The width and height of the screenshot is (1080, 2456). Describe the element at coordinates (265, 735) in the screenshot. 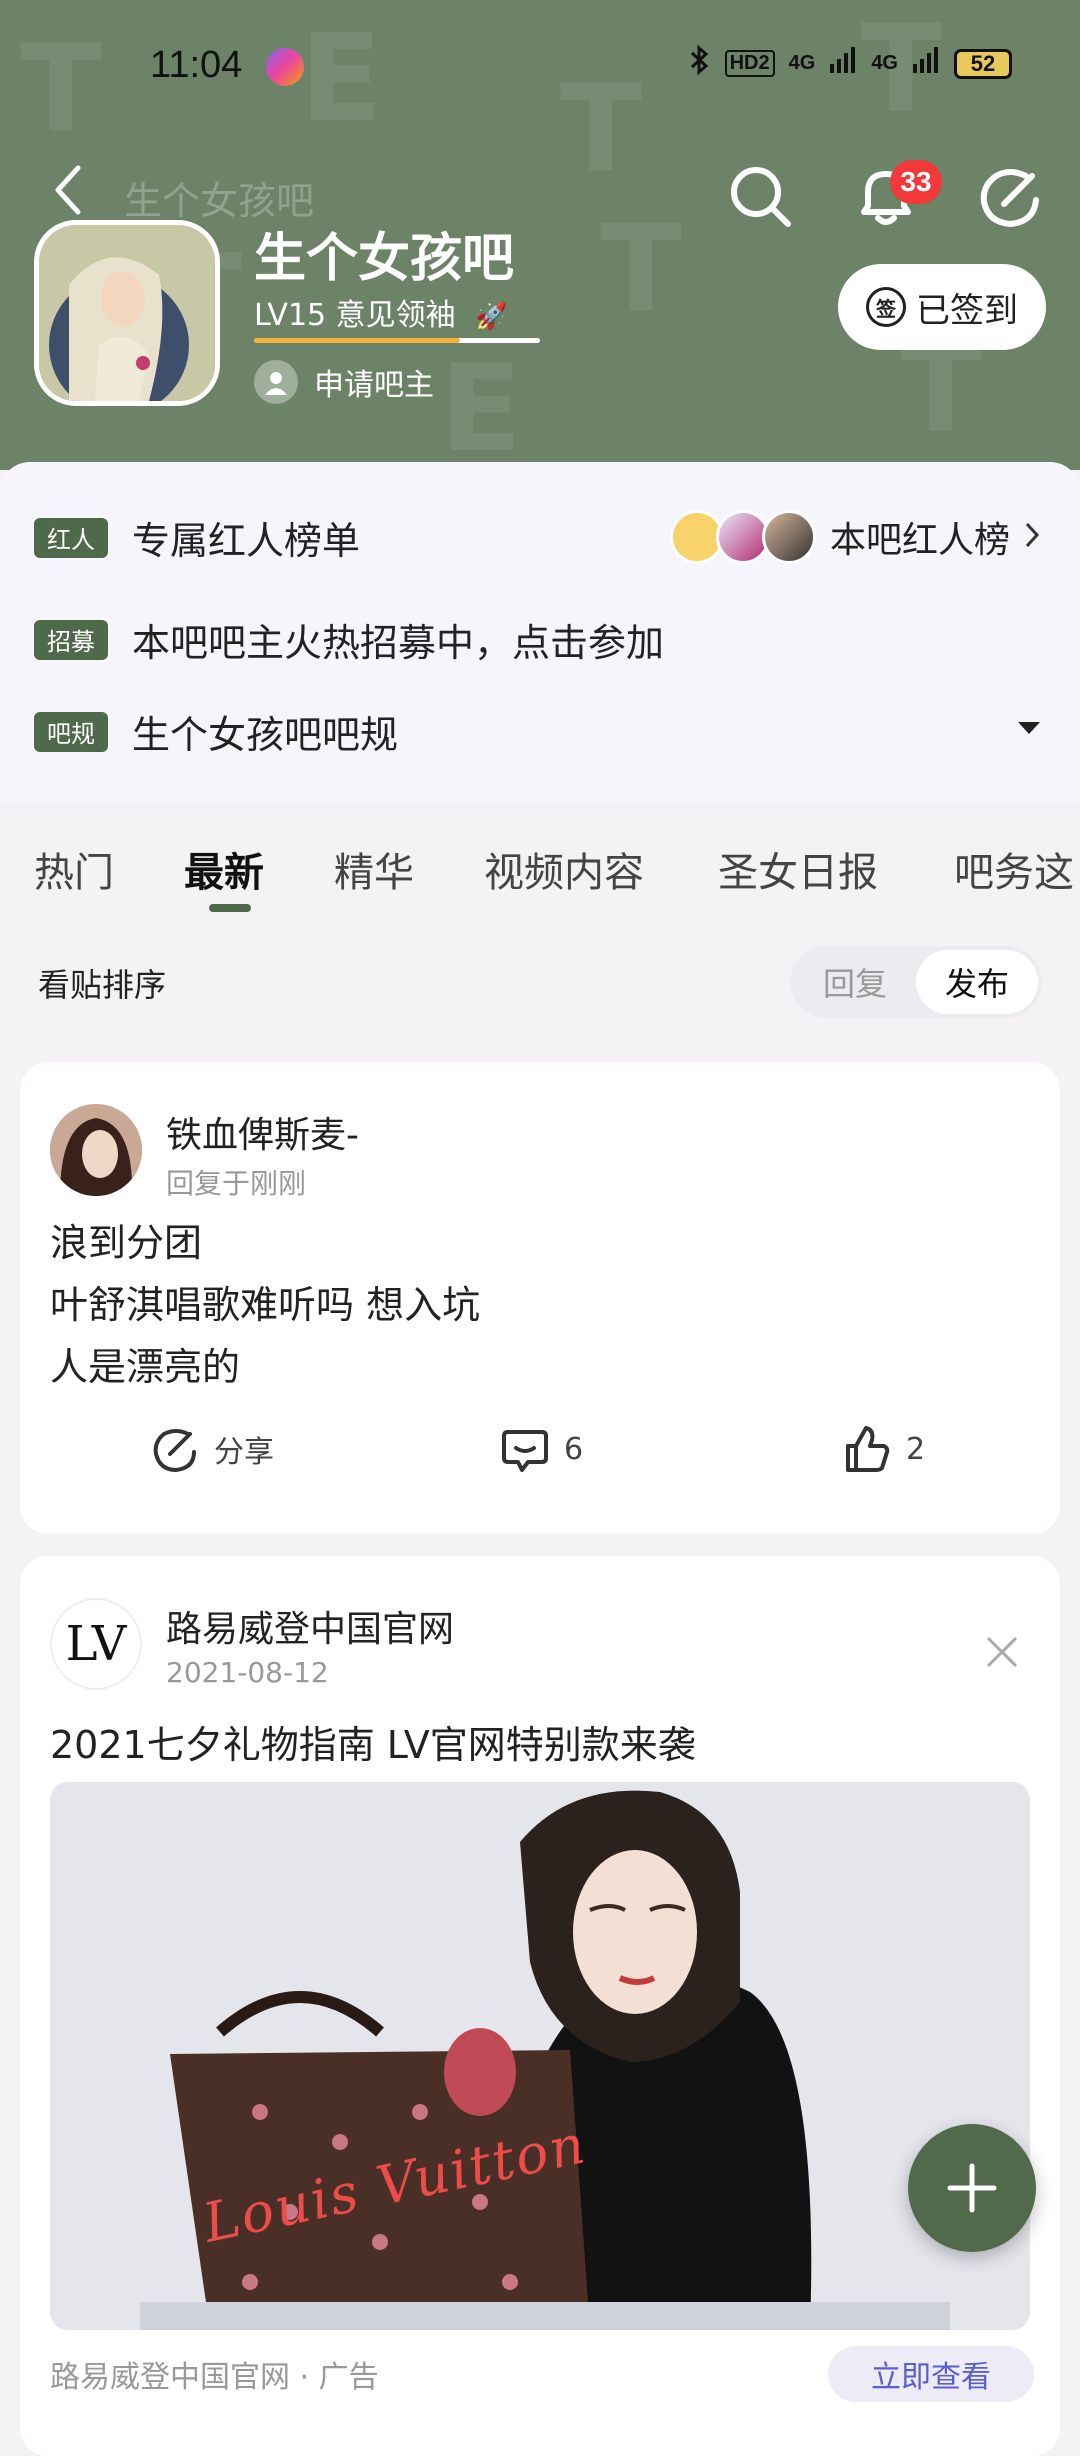

I see `info-text: 生个女孩吧吧规` at that location.